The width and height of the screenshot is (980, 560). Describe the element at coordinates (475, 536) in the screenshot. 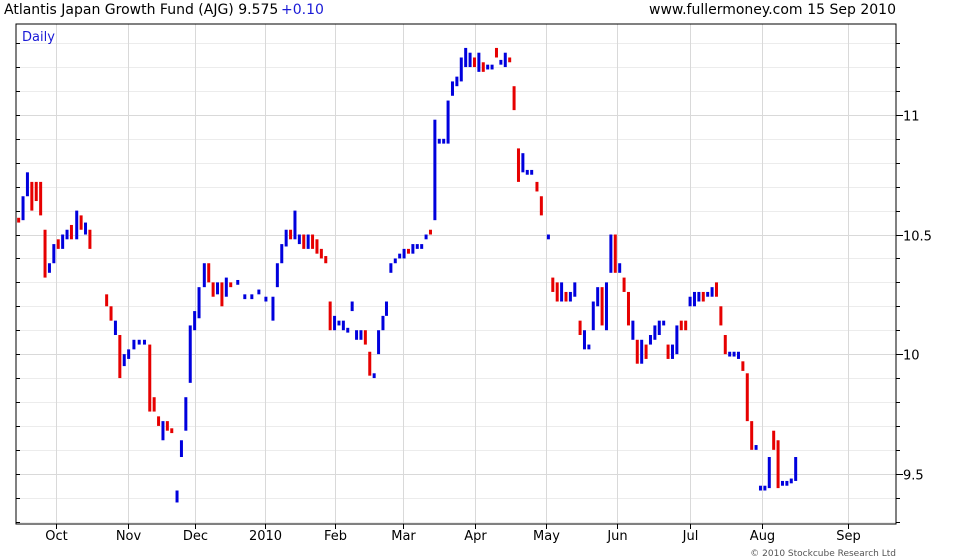

I see `x-tick-label: Apr` at that location.